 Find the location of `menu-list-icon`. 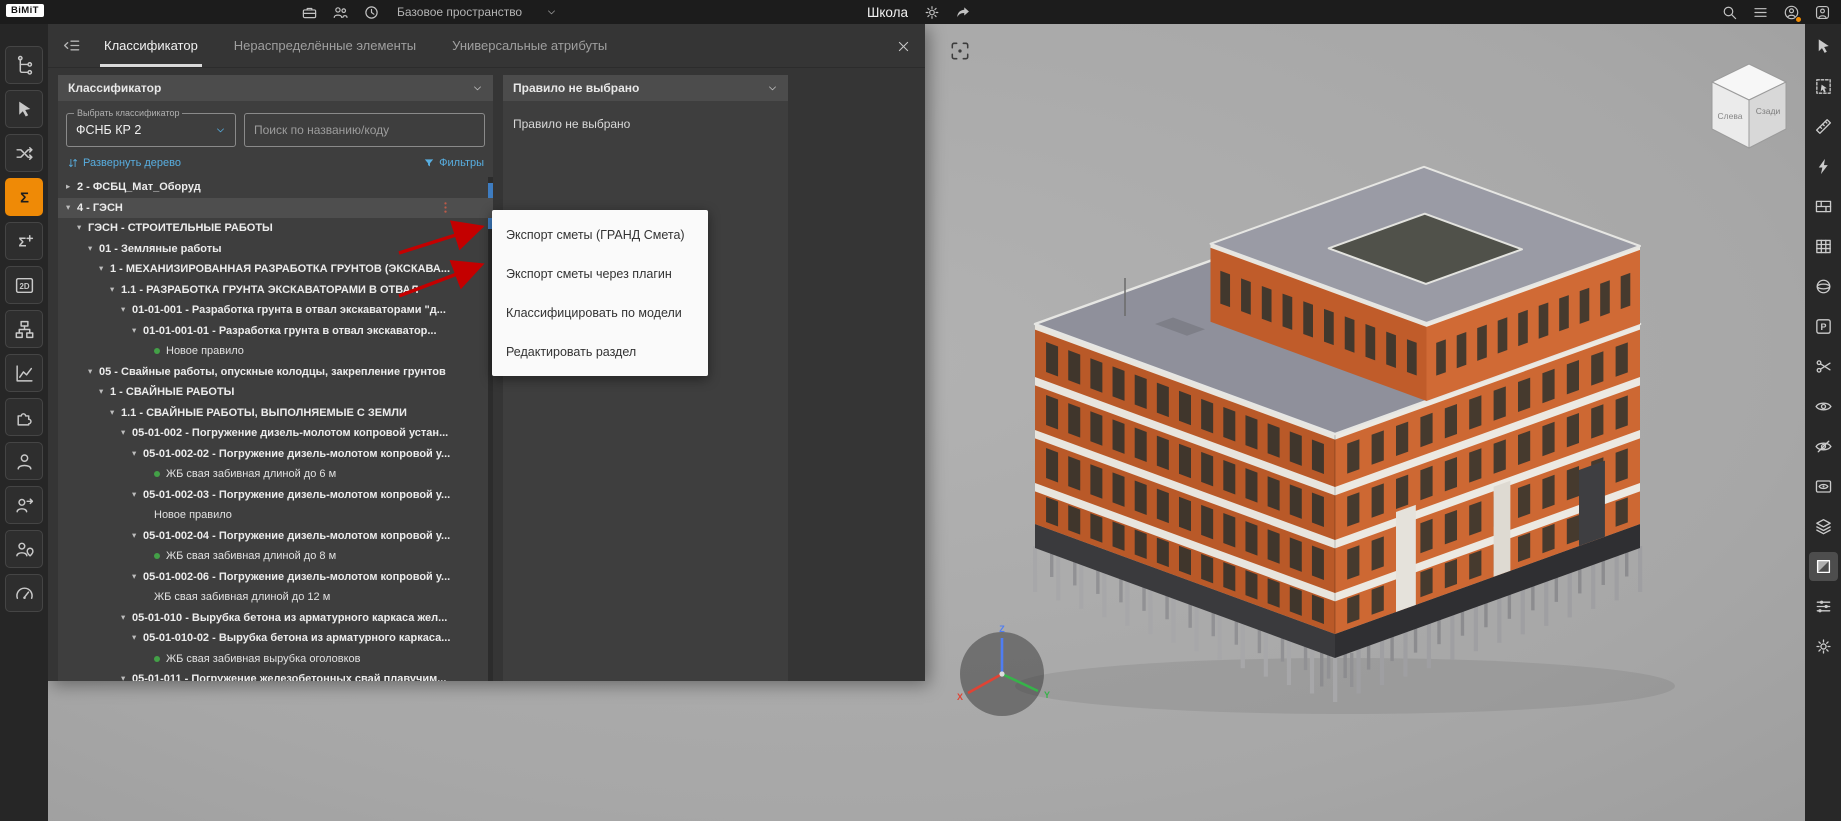

menu-list-icon is located at coordinates (1760, 12).